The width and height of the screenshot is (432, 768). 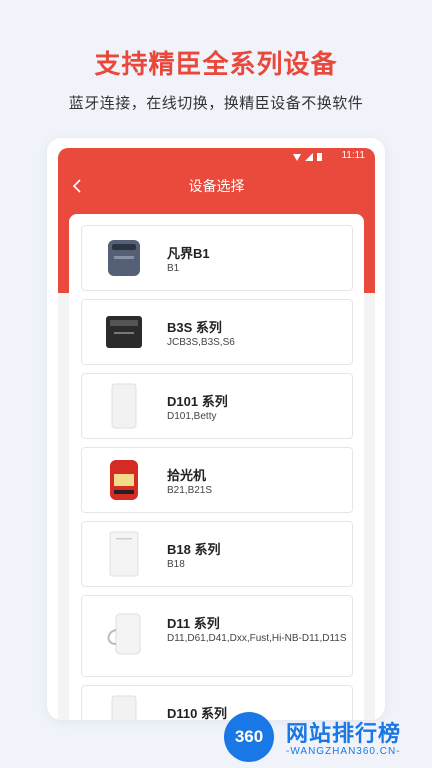 I want to click on device-models: JCB3S,B3S,S6, so click(x=201, y=342).